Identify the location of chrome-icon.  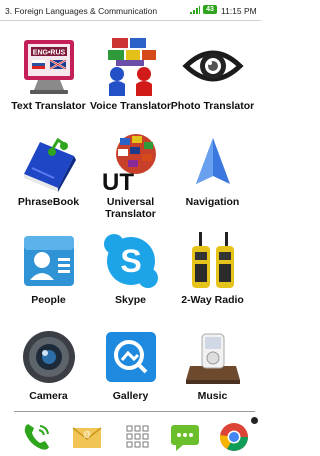
(234, 437).